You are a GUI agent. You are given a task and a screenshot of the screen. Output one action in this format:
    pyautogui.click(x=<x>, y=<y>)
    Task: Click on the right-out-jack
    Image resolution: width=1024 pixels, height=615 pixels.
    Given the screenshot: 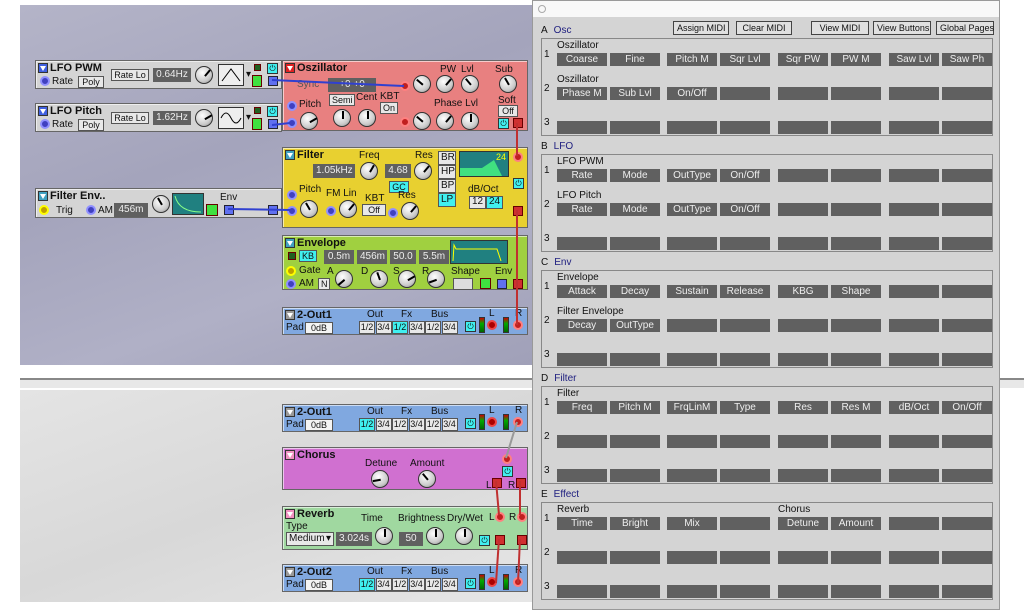 What is the action you would take?
    pyautogui.click(x=522, y=540)
    